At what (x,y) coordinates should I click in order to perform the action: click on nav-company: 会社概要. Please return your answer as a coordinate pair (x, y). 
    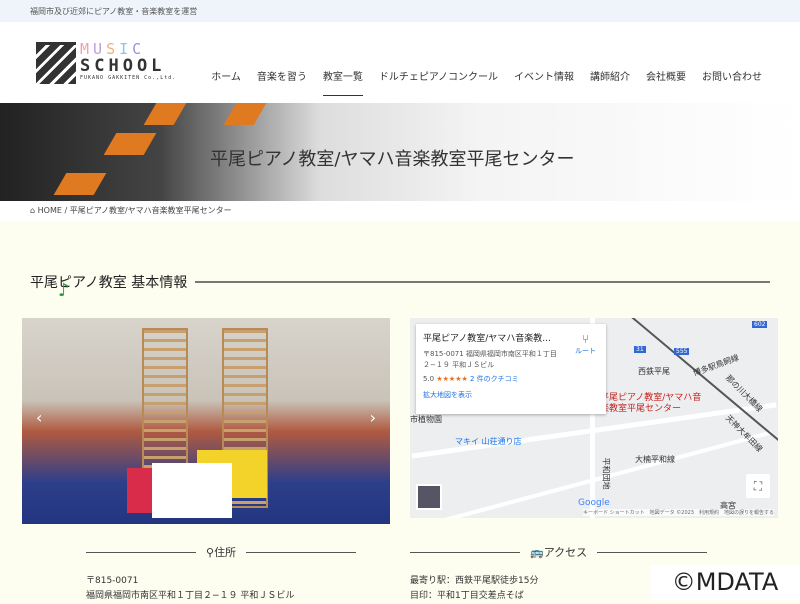
    Looking at the image, I should click on (666, 82).